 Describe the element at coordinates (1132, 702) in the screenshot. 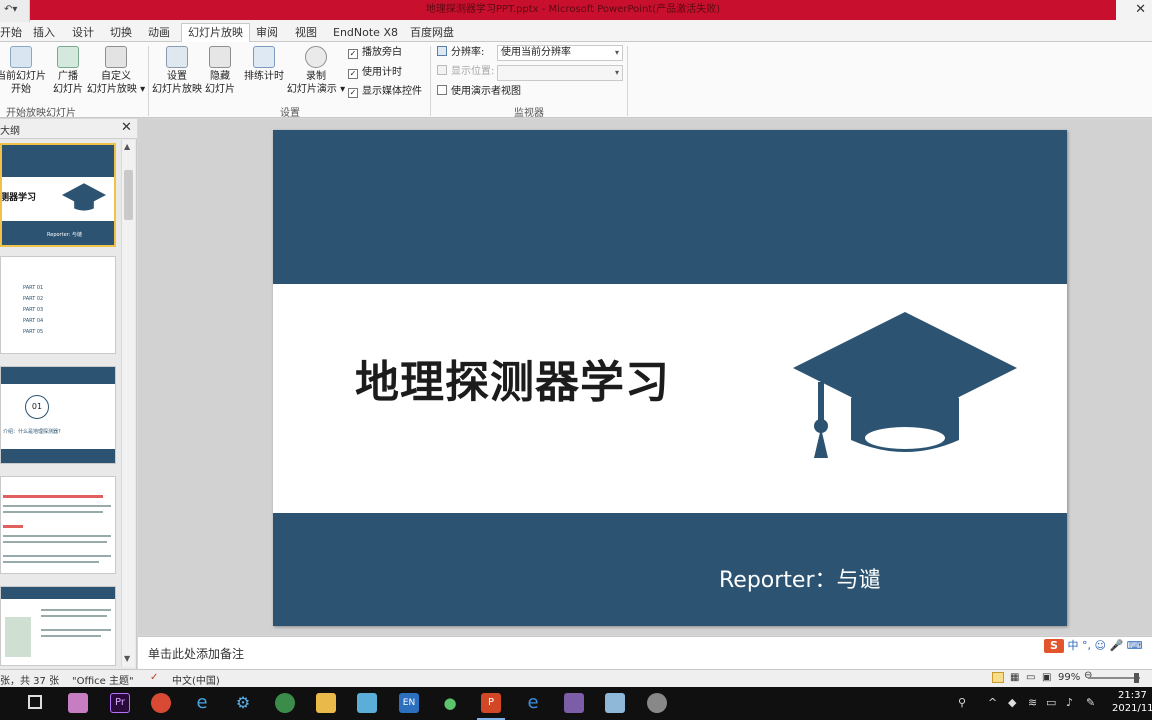

I see `system-clock: 21:37 2021/11` at that location.